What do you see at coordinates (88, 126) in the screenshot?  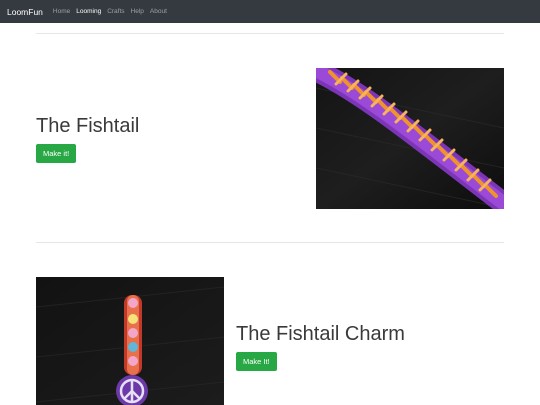 I see `section-title-fishtail: The Fishtail` at bounding box center [88, 126].